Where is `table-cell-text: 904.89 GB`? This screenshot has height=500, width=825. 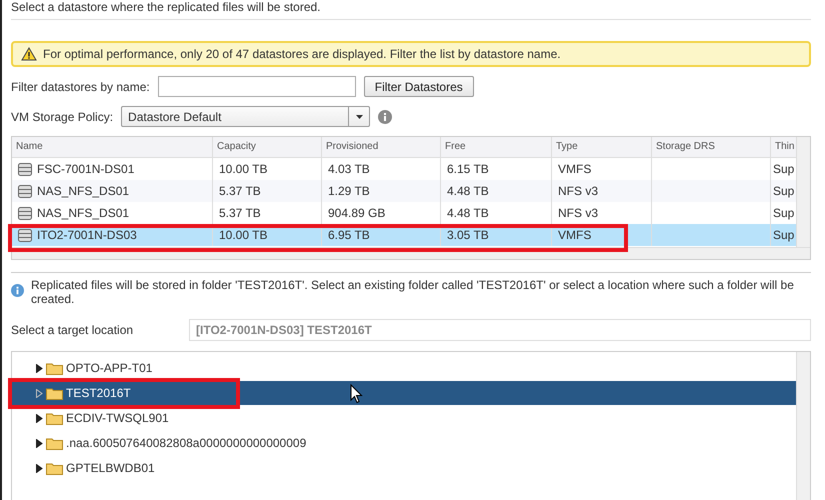 table-cell-text: 904.89 GB is located at coordinates (357, 213).